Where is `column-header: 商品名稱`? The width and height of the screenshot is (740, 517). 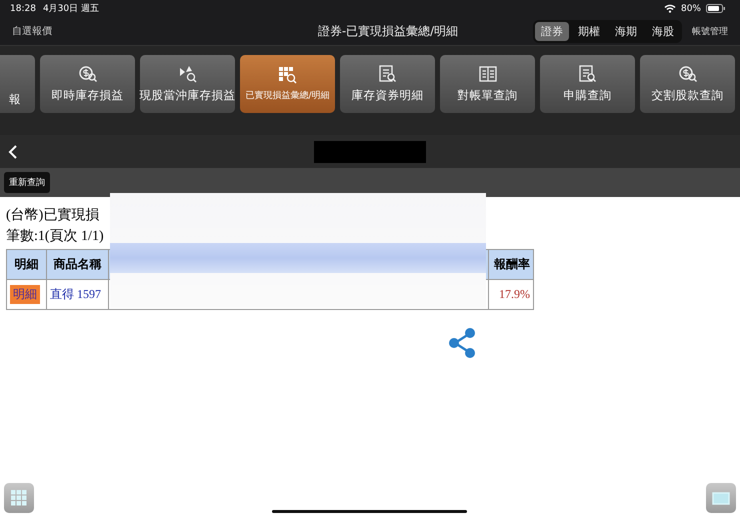
column-header: 商品名稱 is located at coordinates (77, 265).